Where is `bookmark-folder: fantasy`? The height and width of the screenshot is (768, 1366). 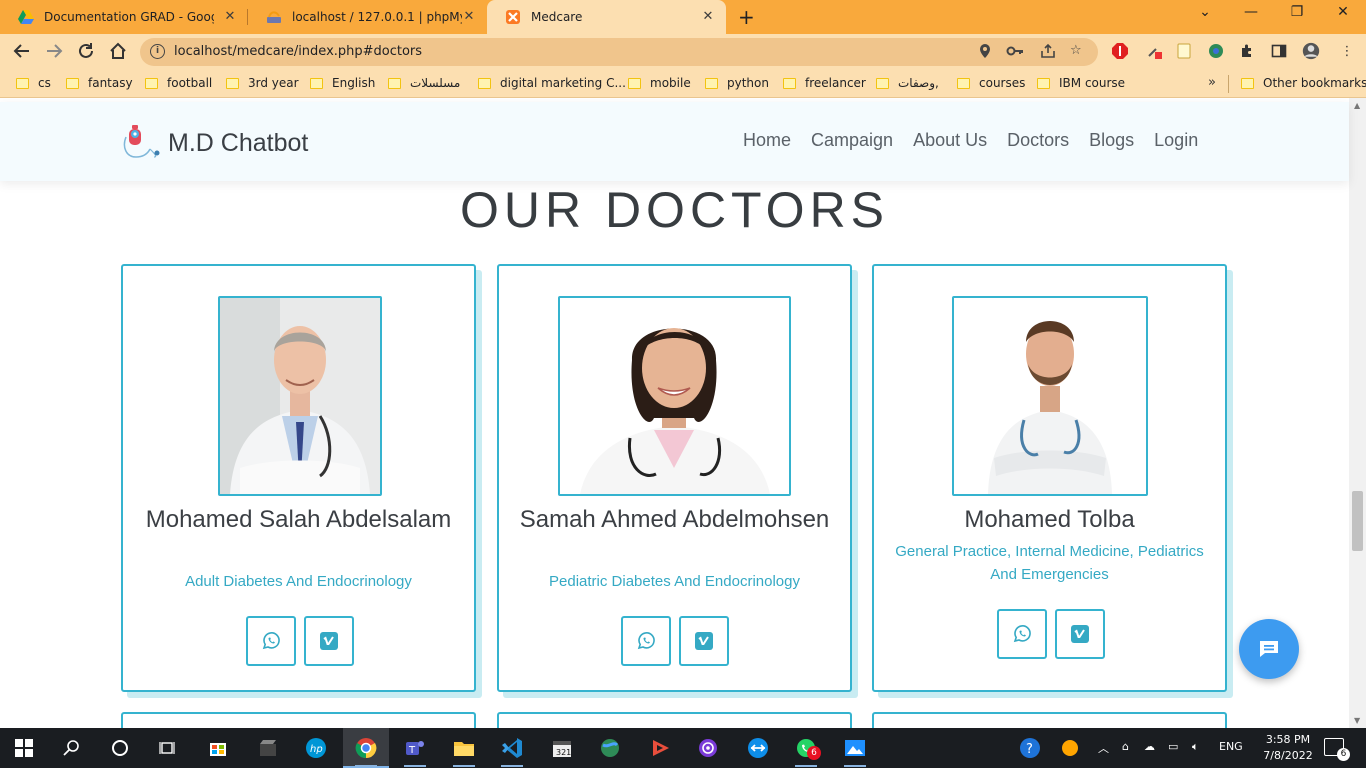 bookmark-folder: fantasy is located at coordinates (99, 83).